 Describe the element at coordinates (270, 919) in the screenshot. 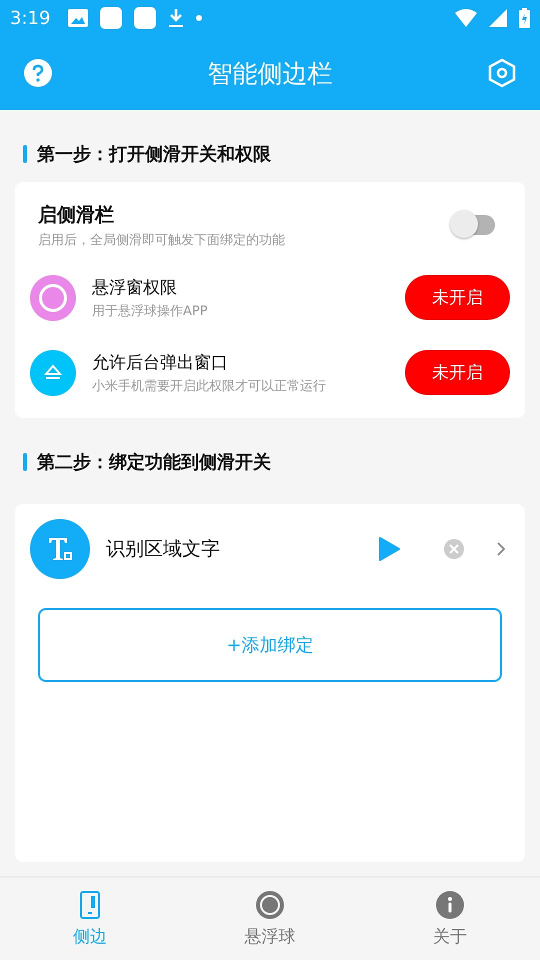

I see `nav-tab: 悬浮球` at that location.